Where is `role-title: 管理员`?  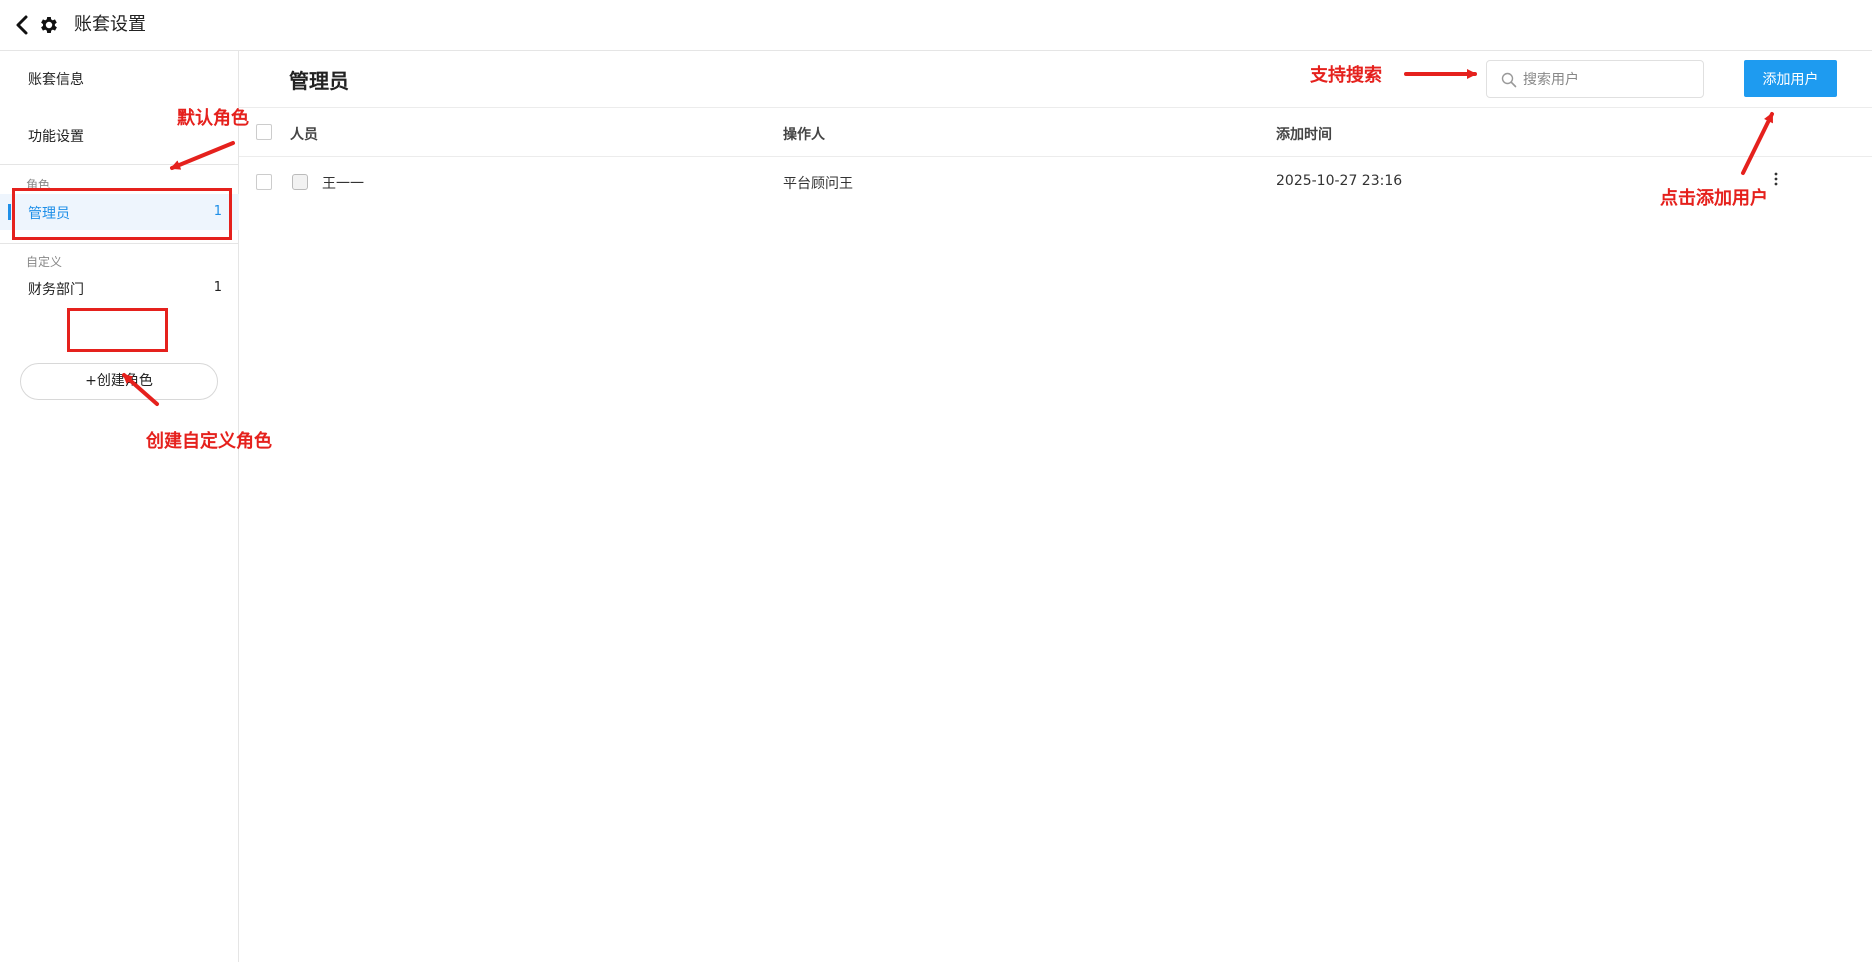
role-title: 管理员 is located at coordinates (319, 81).